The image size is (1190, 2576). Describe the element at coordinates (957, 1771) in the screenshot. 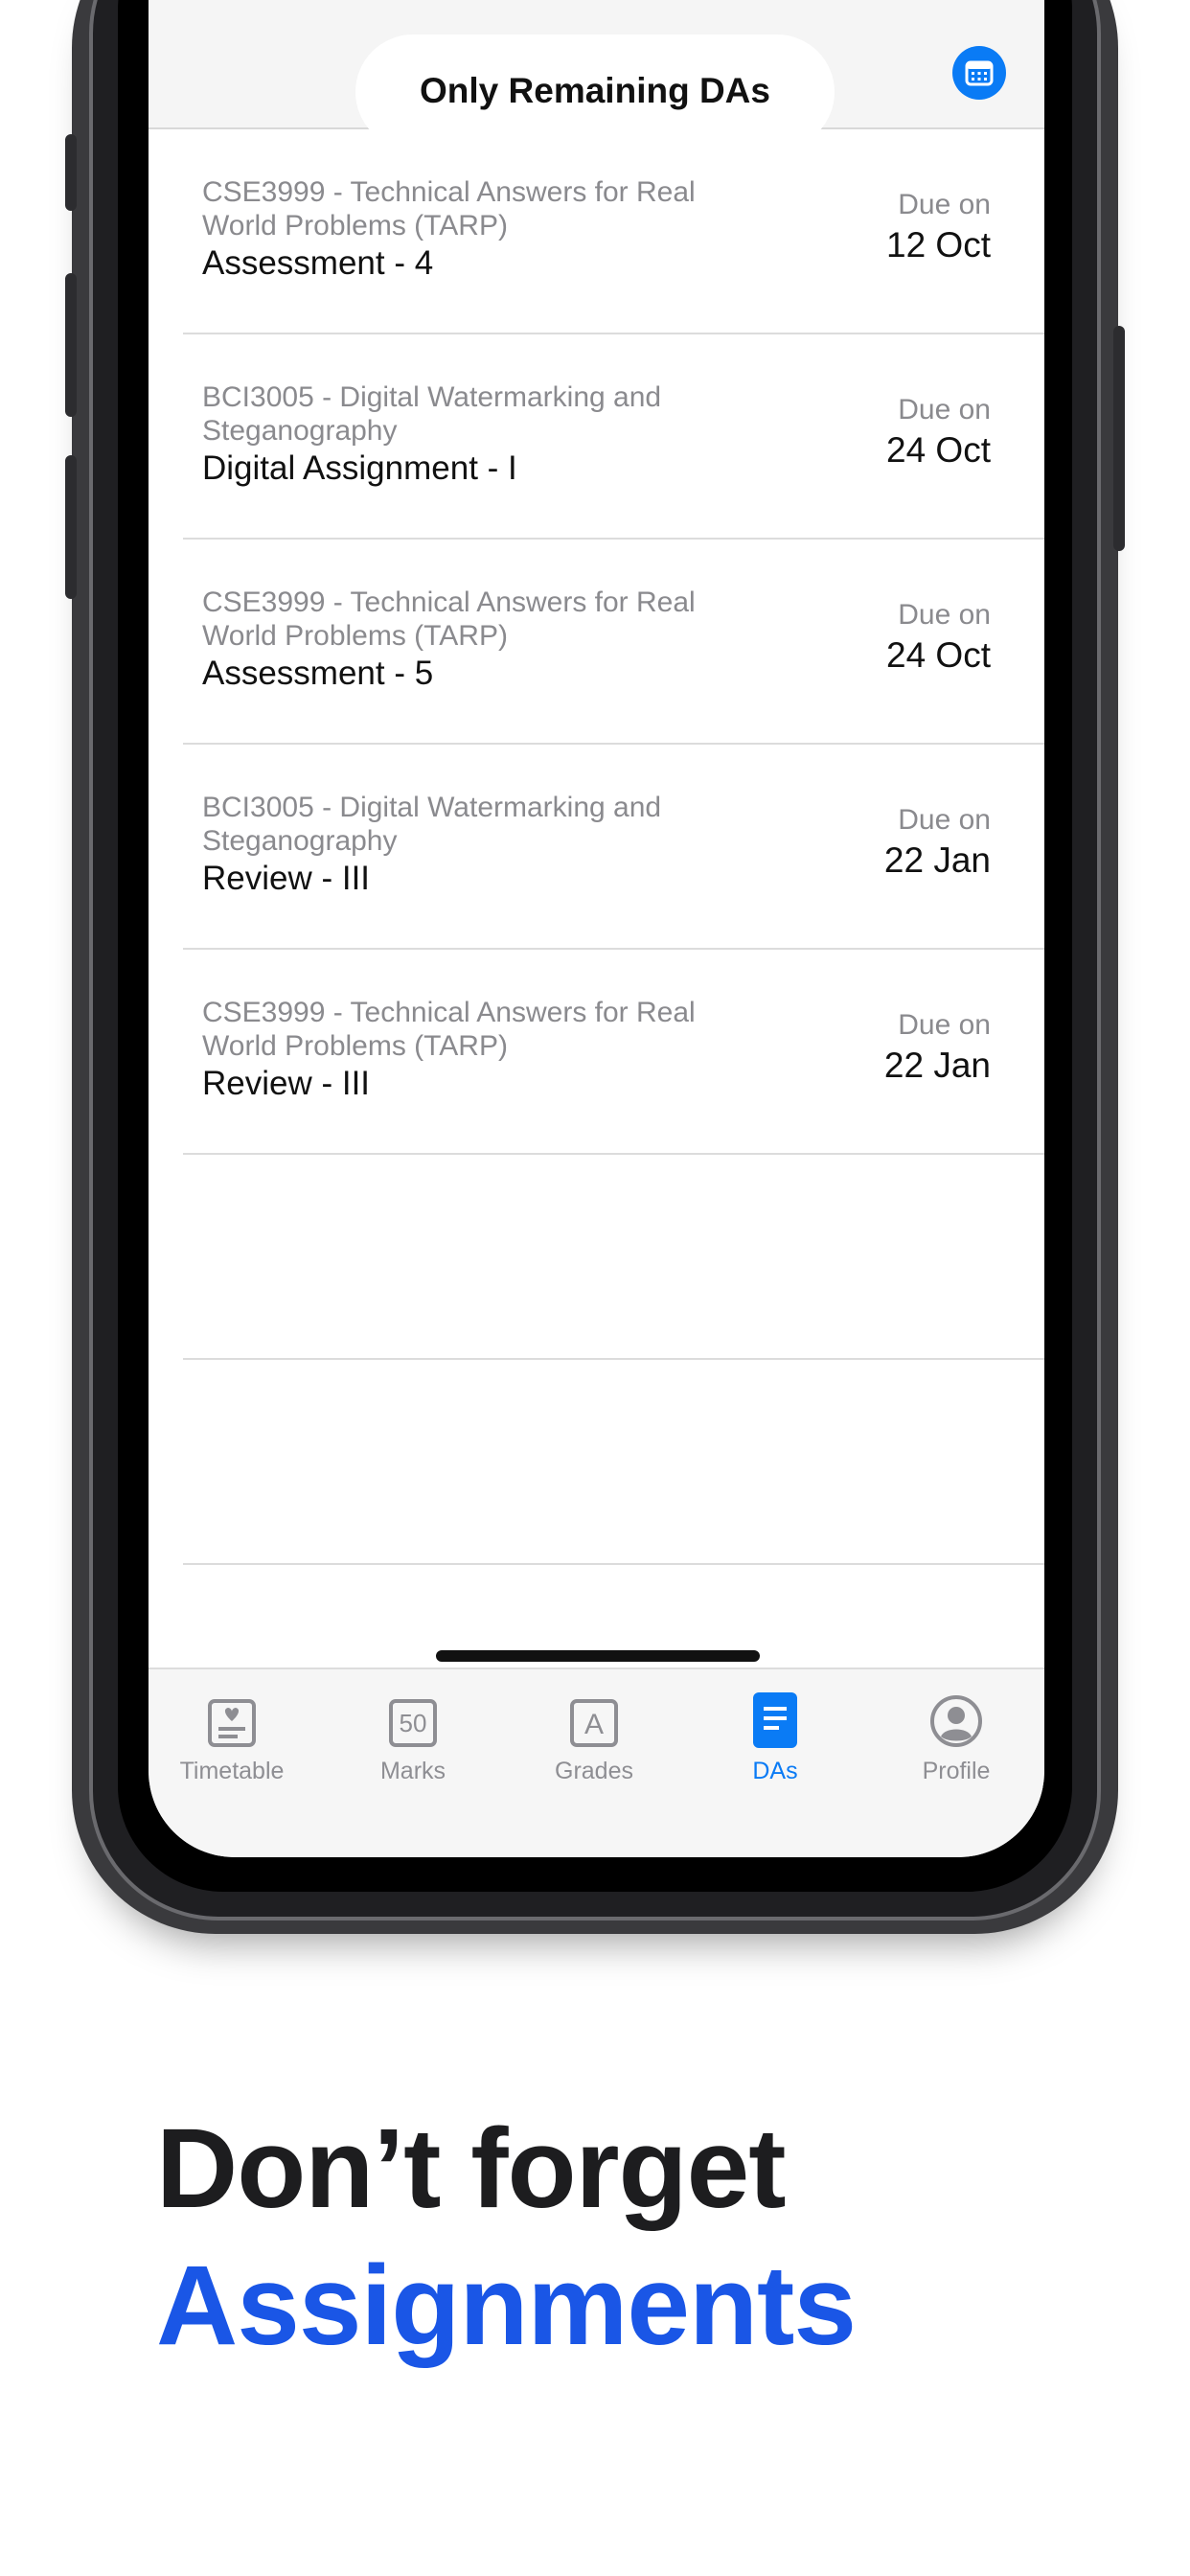

I see `tab-label: Profile` at that location.